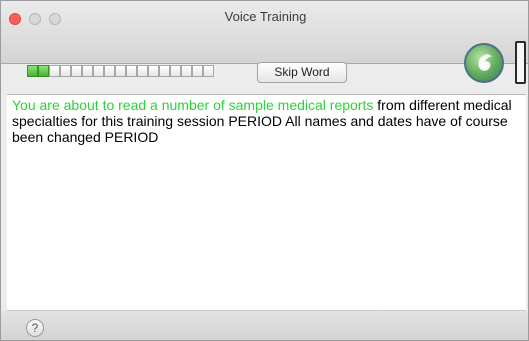  I want to click on training-progress-bar, so click(120, 71).